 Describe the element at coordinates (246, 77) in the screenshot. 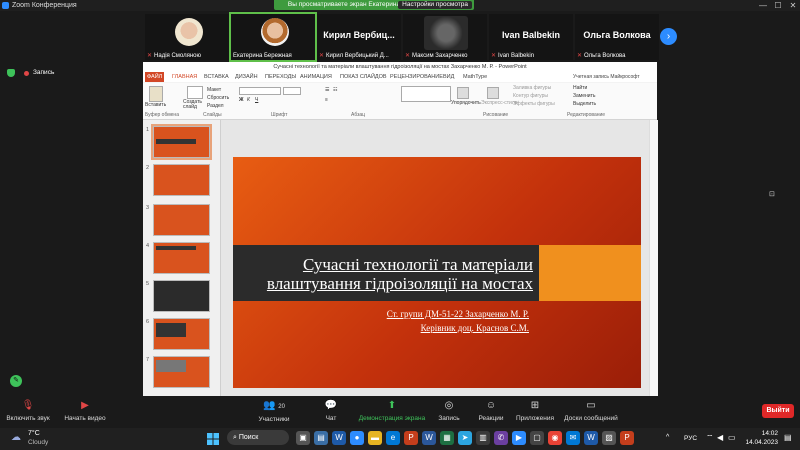

I see `tab-design: ДИЗАЙН` at that location.